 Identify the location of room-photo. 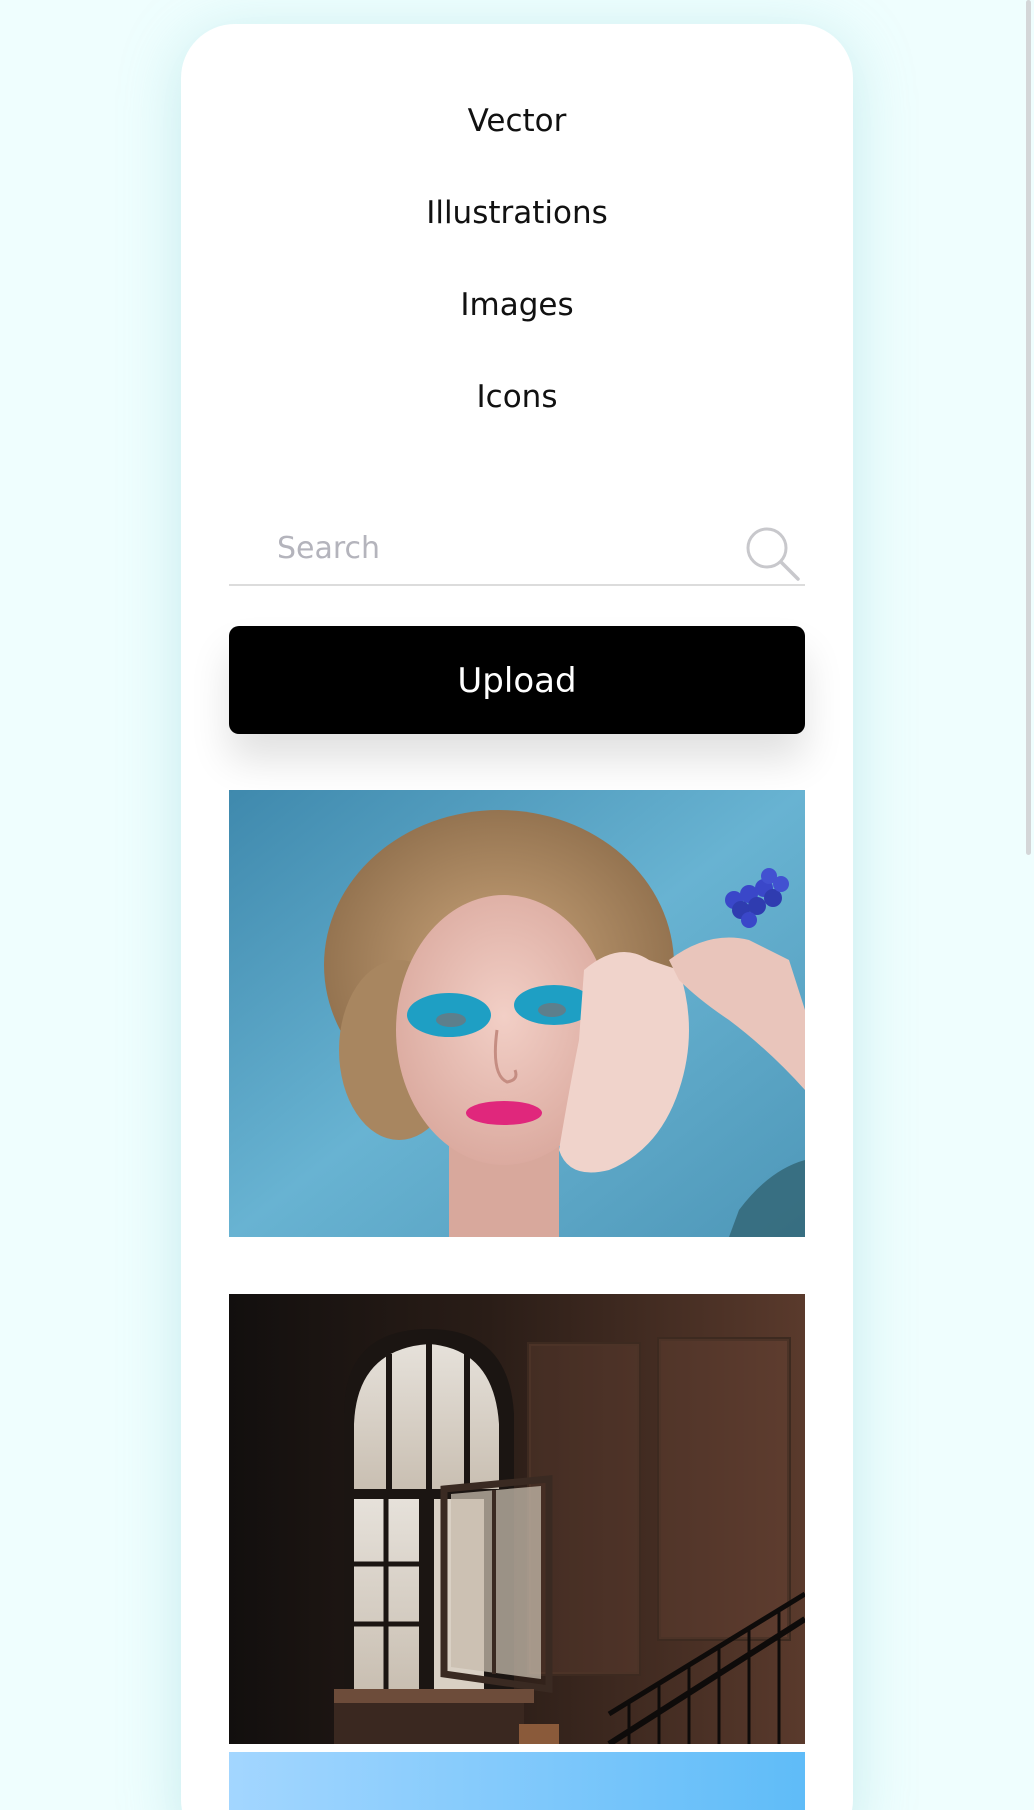
(517, 1519).